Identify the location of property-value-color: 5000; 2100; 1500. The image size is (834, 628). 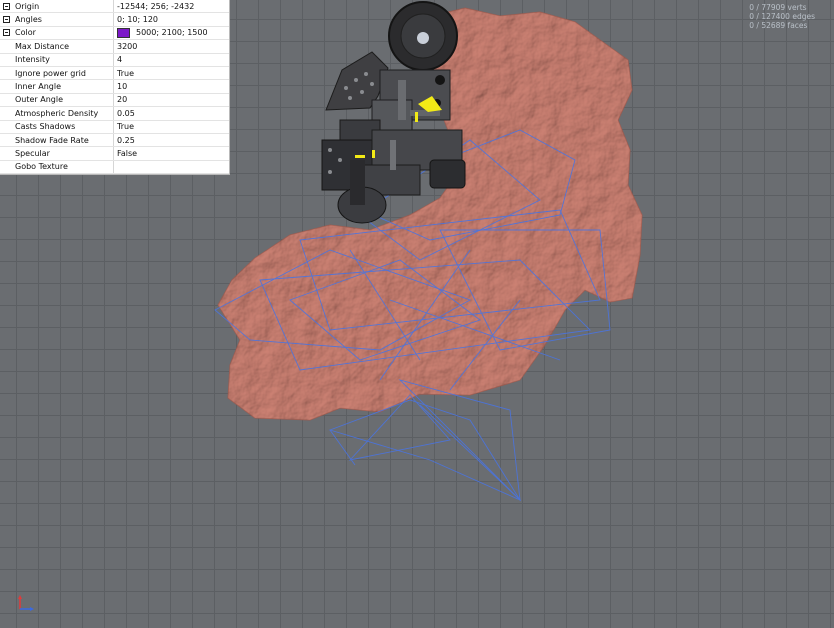
(161, 33).